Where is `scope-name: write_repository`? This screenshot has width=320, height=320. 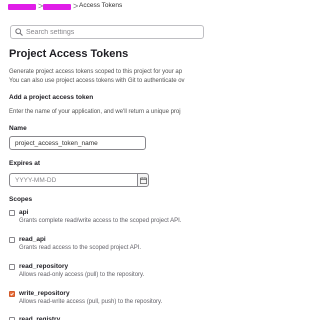
scope-name: write_repository is located at coordinates (44, 293).